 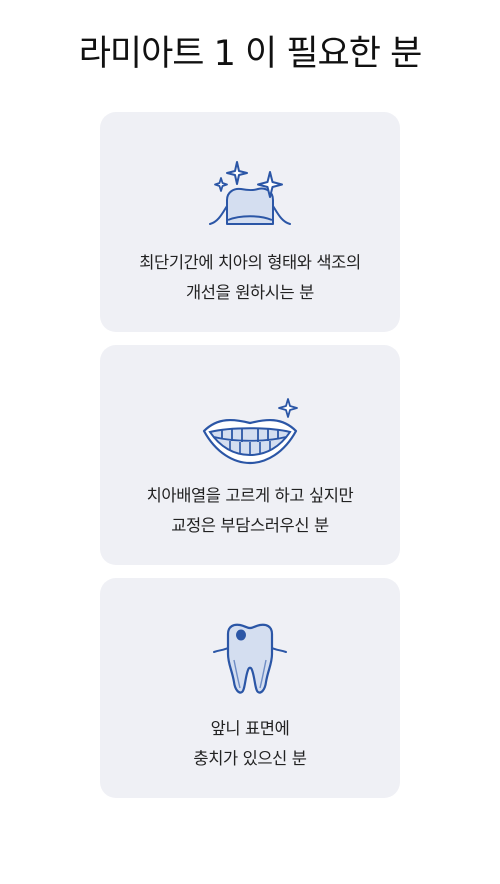 I want to click on cavity-tooth-icon, so click(x=250, y=658).